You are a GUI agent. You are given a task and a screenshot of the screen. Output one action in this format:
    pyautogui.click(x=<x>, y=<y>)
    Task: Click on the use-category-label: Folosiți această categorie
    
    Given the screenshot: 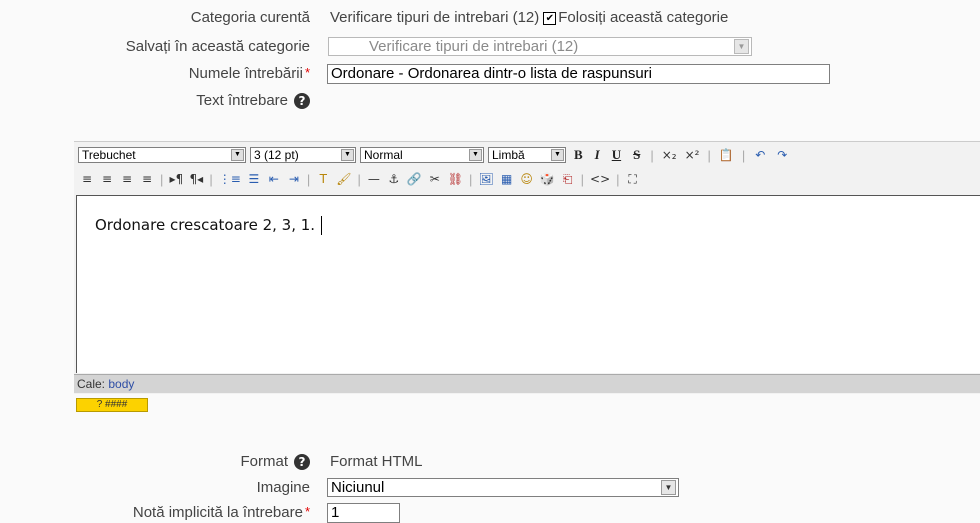 What is the action you would take?
    pyautogui.click(x=643, y=17)
    